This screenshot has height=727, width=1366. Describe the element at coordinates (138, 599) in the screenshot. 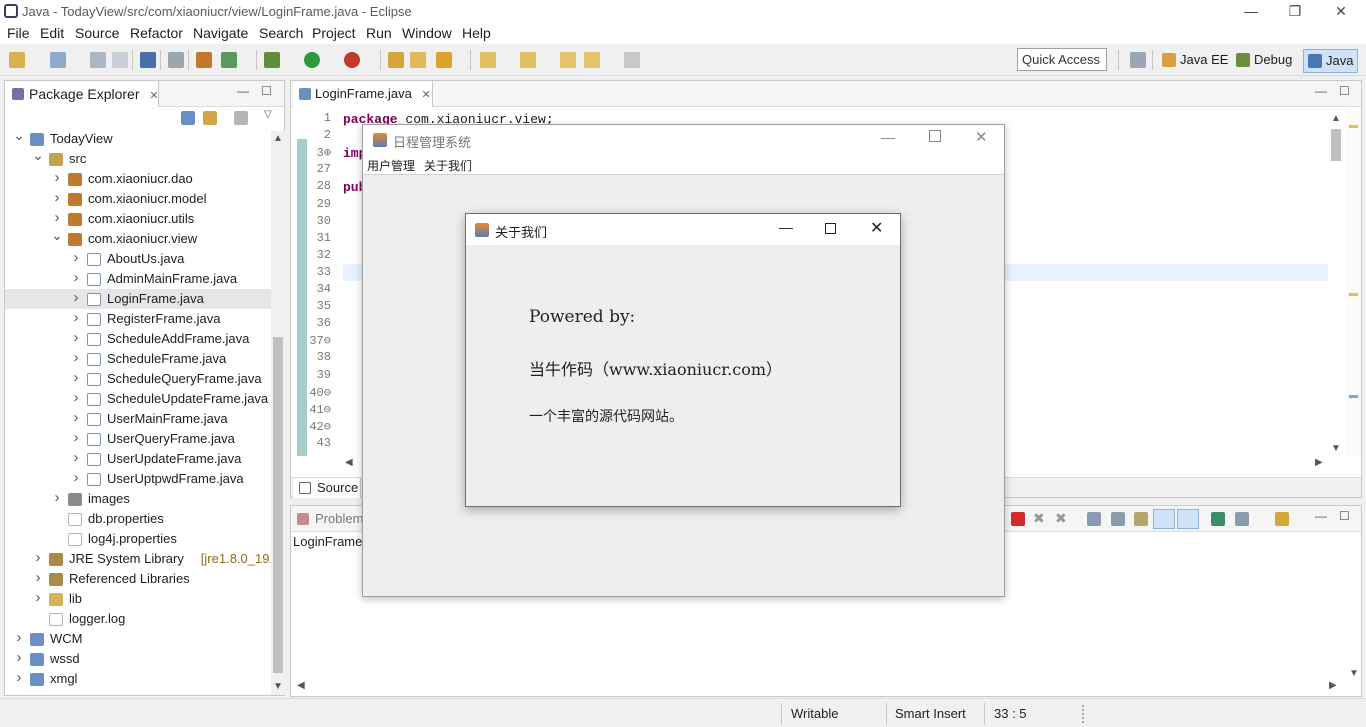

I see `tree-item: › lib` at that location.